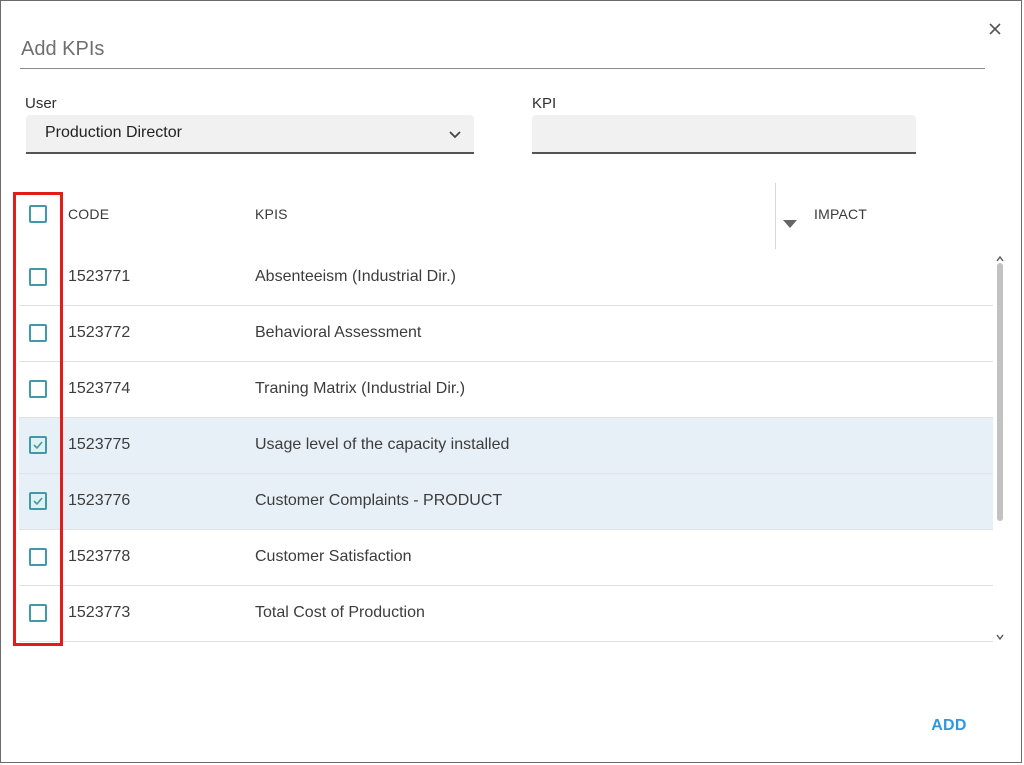 Image resolution: width=1024 pixels, height=765 pixels. Describe the element at coordinates (790, 224) in the screenshot. I see `sort-desc-icon` at that location.